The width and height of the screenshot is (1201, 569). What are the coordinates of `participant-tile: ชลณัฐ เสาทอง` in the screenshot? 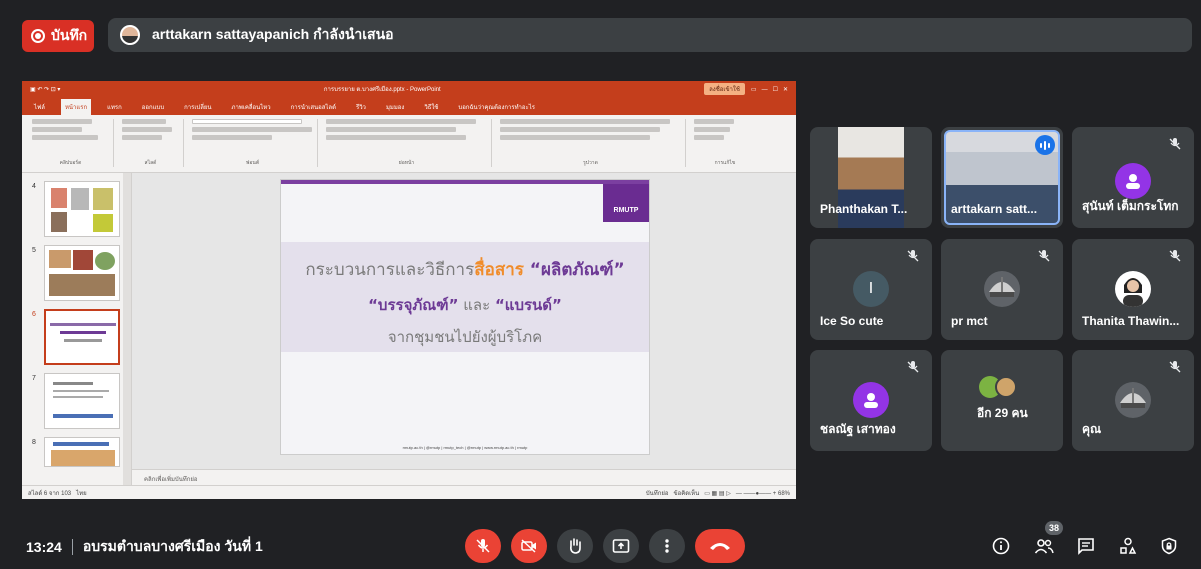 It's located at (871, 400).